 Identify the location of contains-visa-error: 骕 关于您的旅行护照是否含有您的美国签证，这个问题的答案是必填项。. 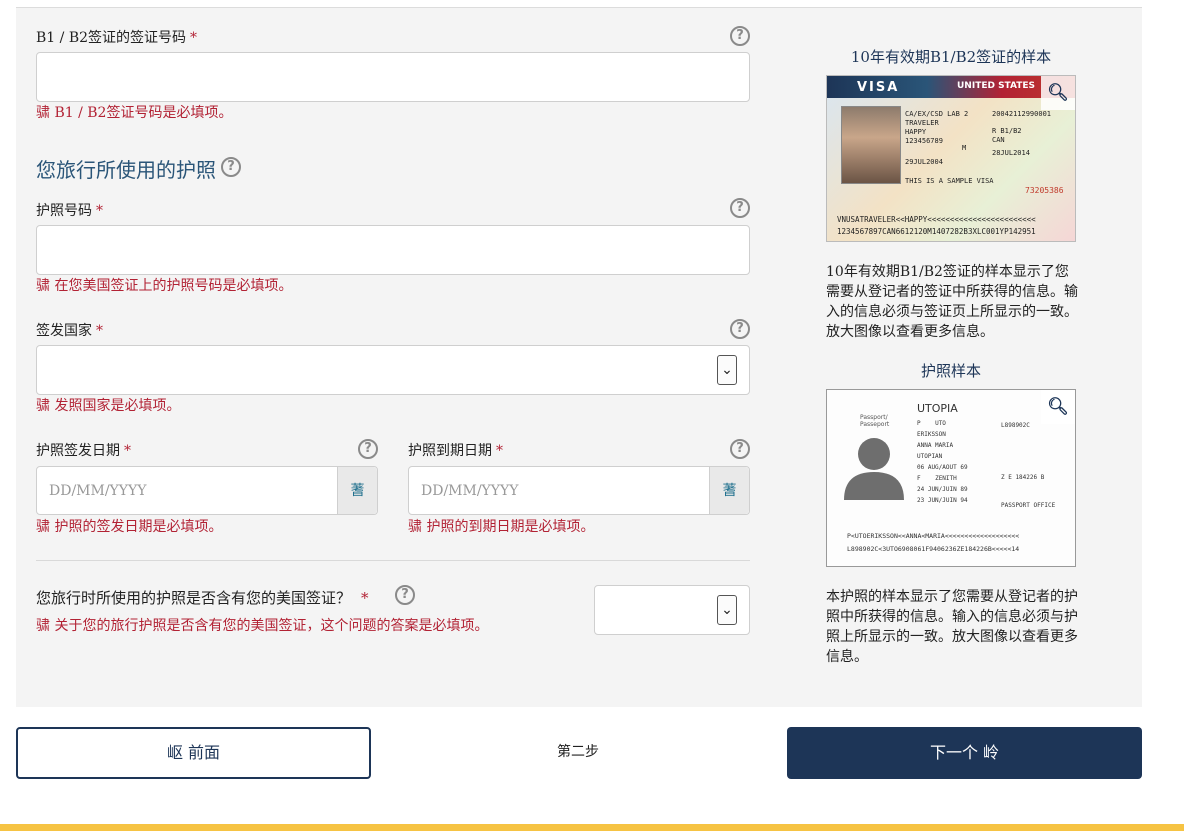
(262, 626).